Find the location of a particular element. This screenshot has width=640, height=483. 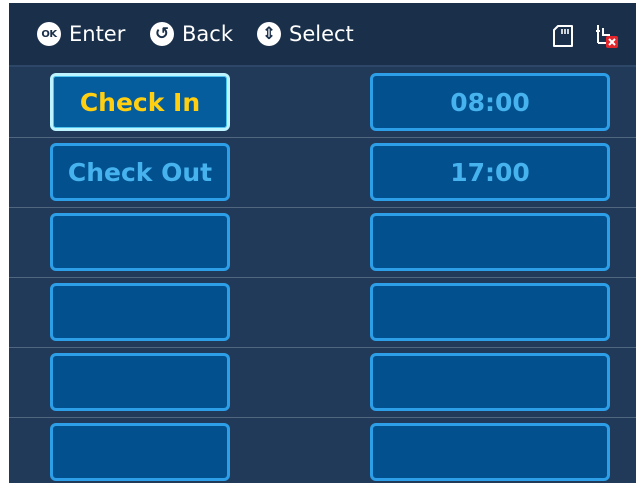

hint-select-label: Select is located at coordinates (321, 34).